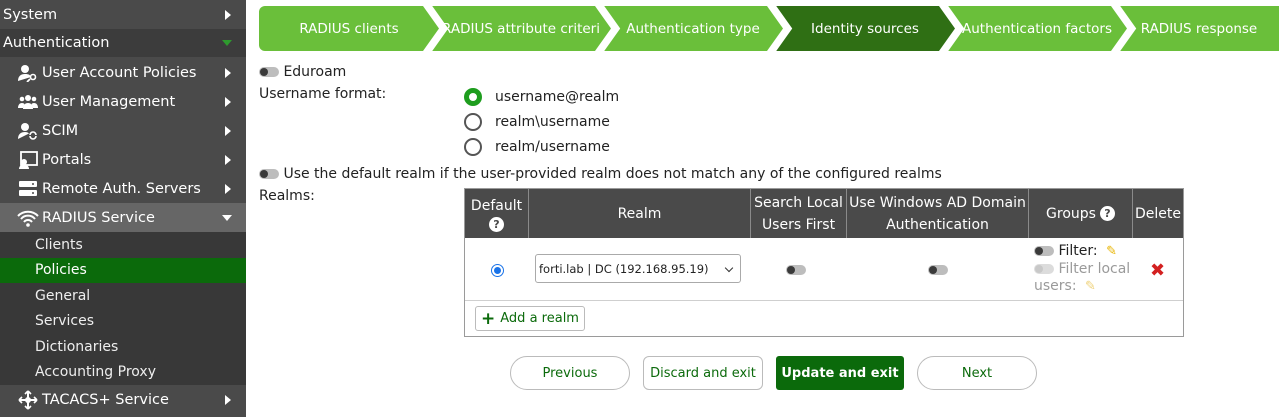 Image resolution: width=1279 pixels, height=417 pixels. I want to click on sidebar-section-system: System, so click(123, 15).